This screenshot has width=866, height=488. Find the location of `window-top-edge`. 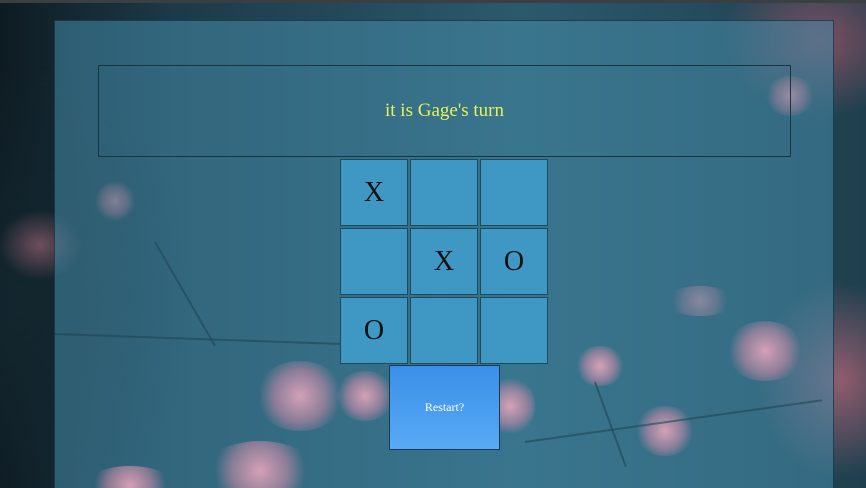

window-top-edge is located at coordinates (433, 1).